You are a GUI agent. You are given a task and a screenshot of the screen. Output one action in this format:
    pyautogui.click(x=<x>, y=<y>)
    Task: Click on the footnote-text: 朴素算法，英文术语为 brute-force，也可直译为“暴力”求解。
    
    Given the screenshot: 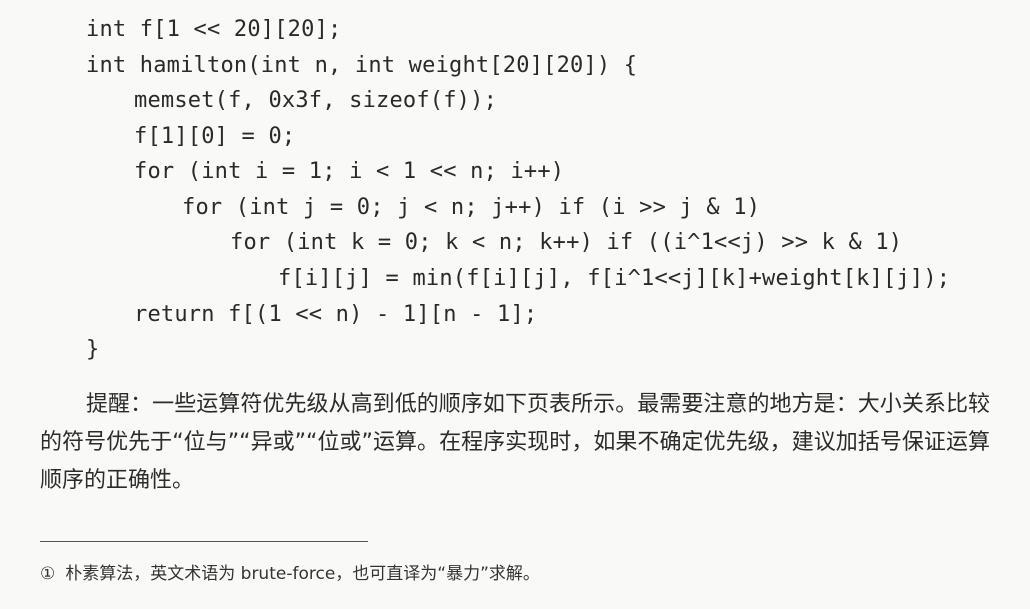 What is the action you would take?
    pyautogui.click(x=302, y=574)
    